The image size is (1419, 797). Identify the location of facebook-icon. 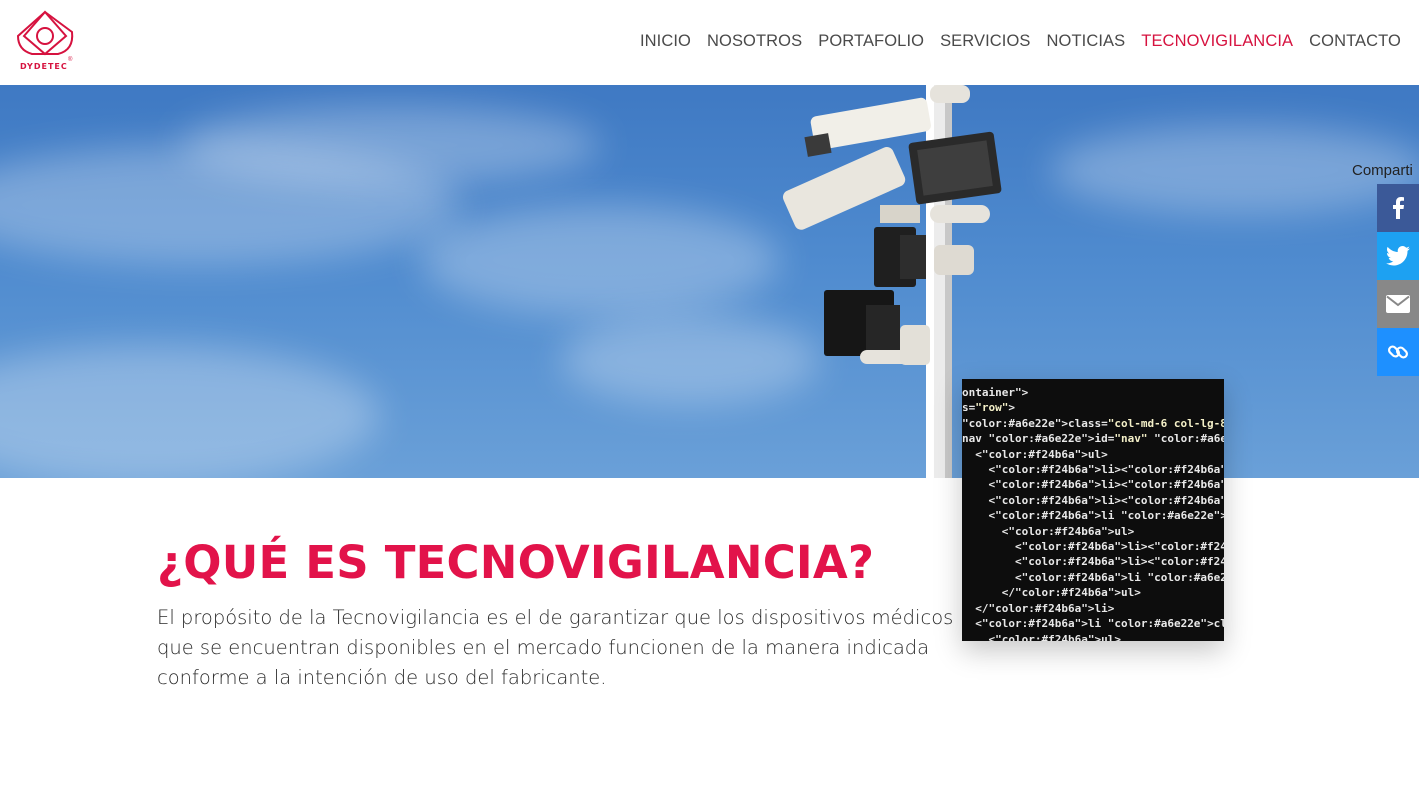
(1398, 208).